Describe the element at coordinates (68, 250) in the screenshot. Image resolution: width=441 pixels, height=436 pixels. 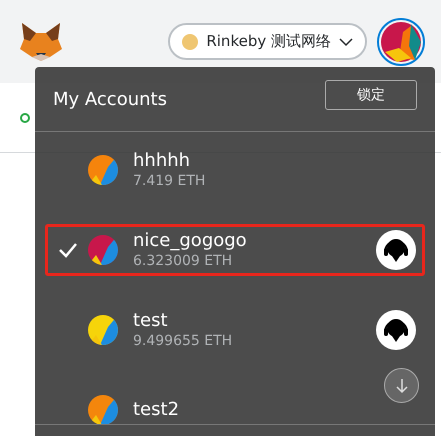
I see `checkmark-icon` at that location.